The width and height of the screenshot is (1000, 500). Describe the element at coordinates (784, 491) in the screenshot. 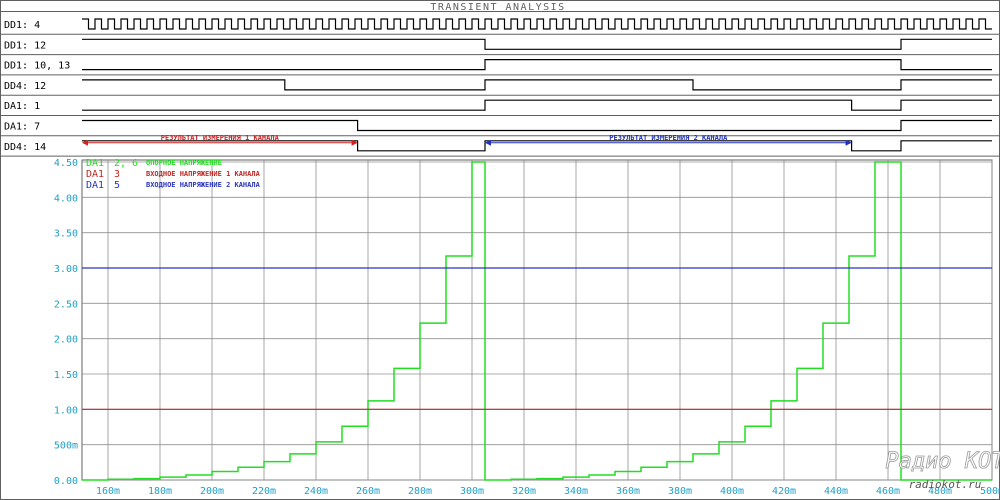

I see `x-tick-label: 420m` at that location.